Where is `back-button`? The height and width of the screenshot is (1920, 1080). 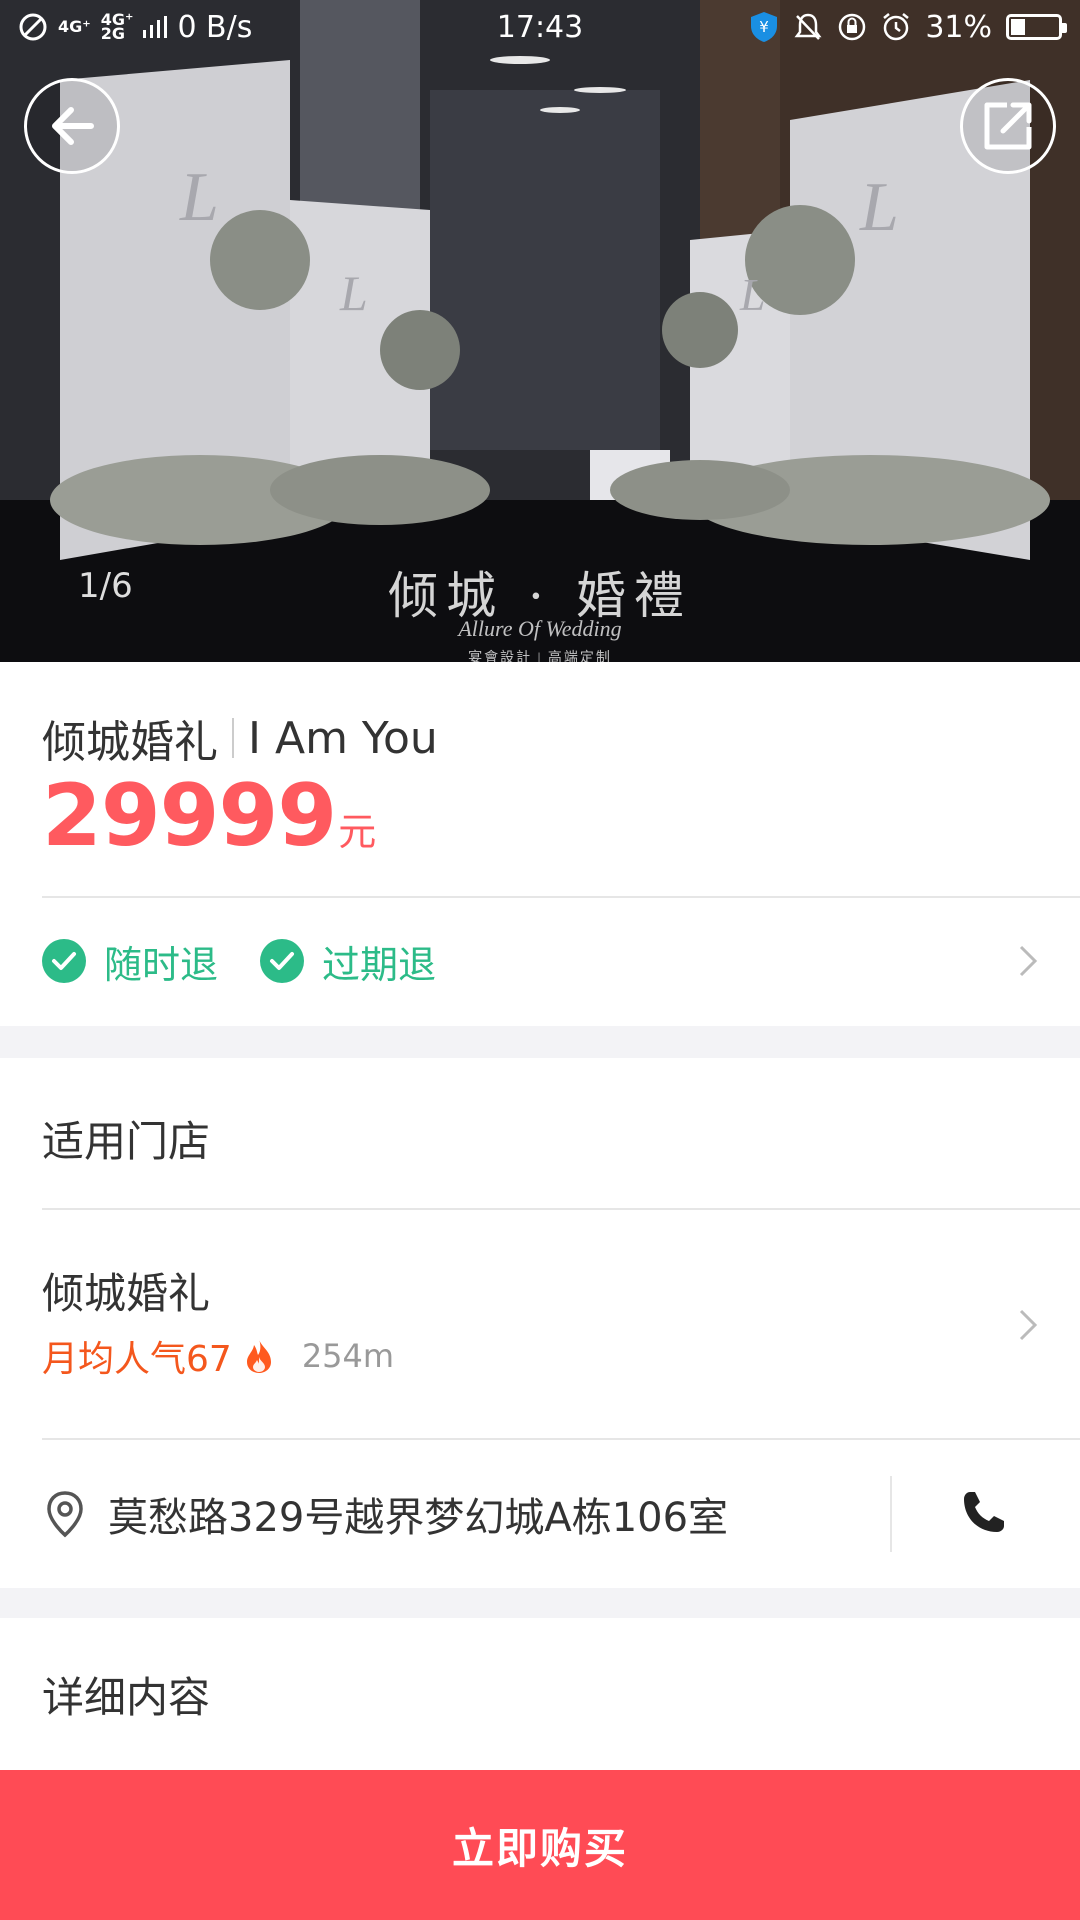
back-button is located at coordinates (72, 126).